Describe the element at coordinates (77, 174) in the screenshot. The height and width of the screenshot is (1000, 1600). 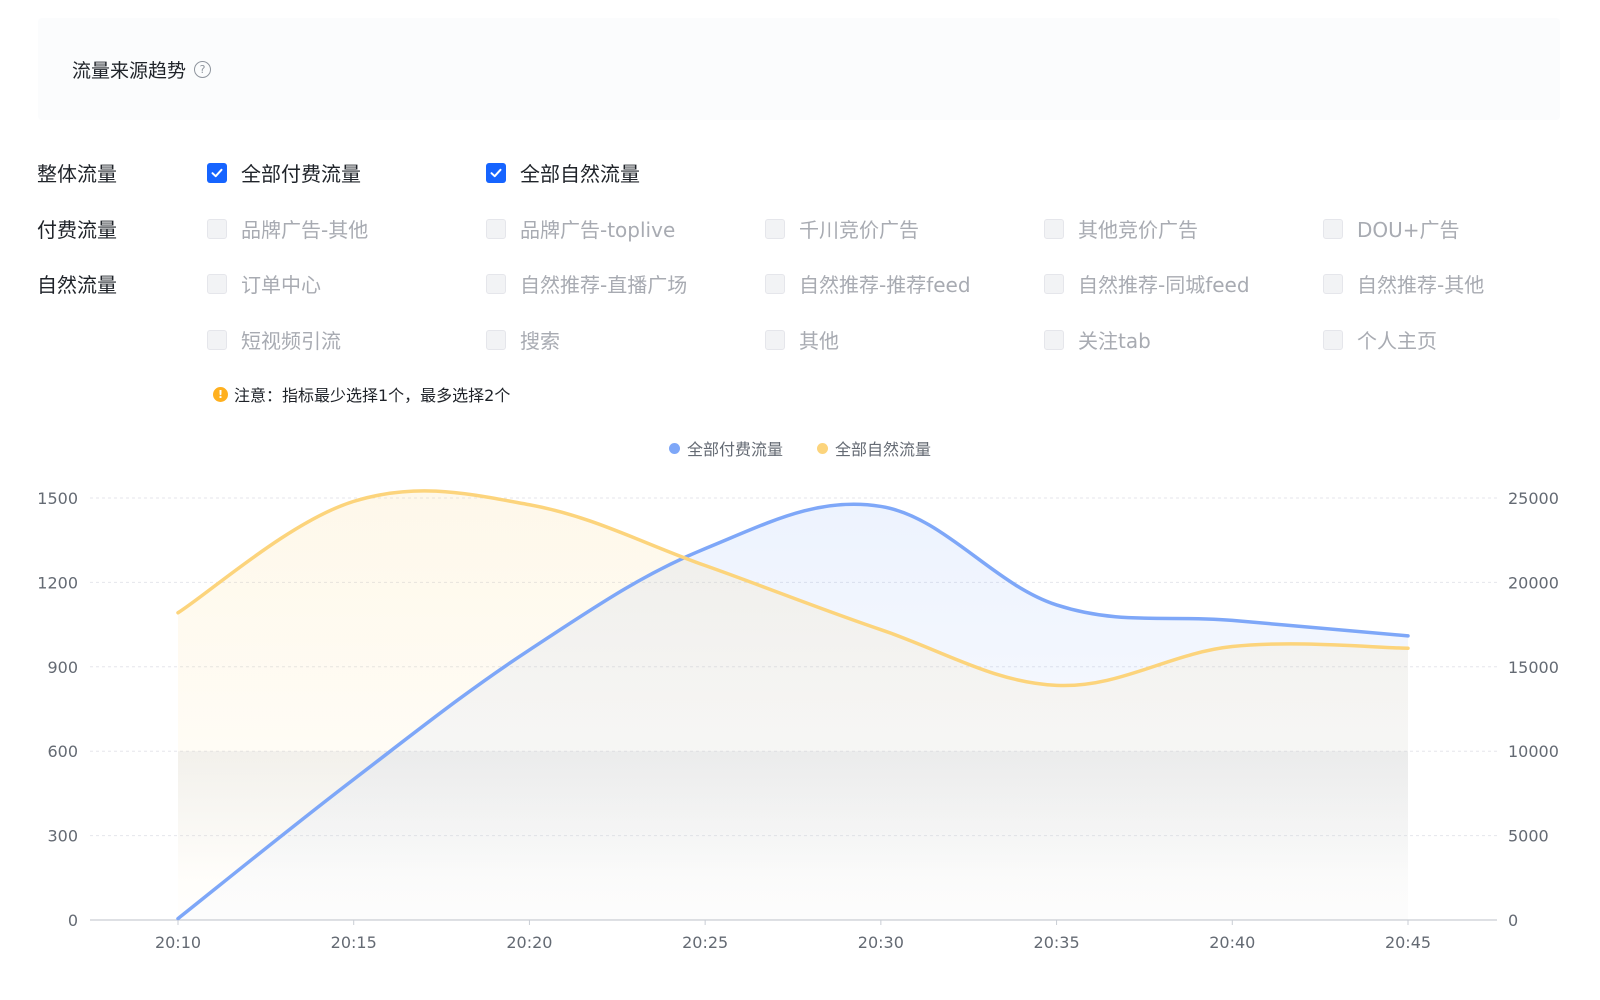
I see `filter-row-label: 整体流量` at that location.